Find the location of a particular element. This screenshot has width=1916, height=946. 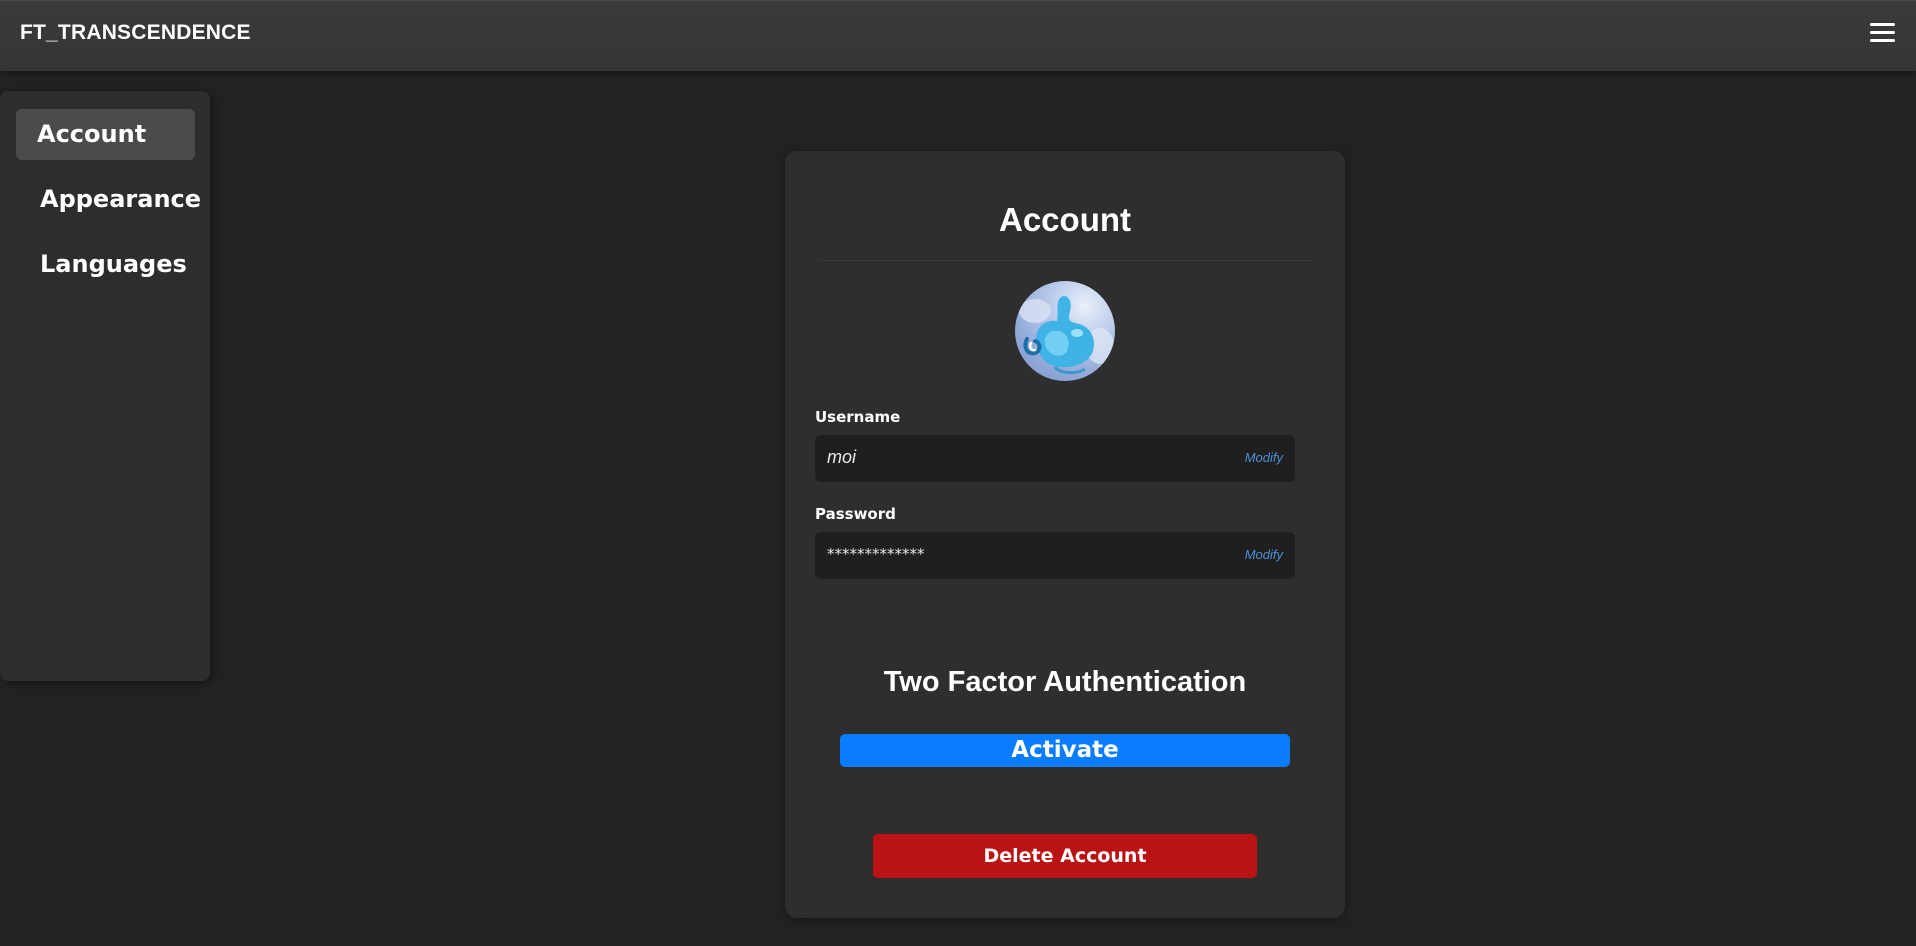

title-divider is located at coordinates (1065, 260).